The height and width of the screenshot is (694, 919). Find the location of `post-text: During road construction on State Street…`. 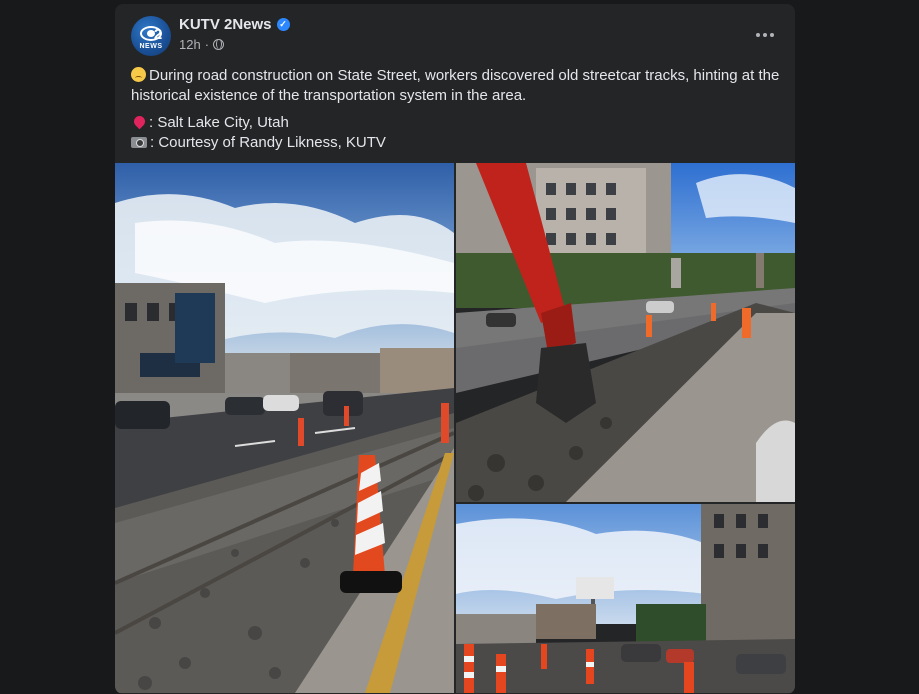

post-text: During road construction on State Street… is located at coordinates (456, 109).